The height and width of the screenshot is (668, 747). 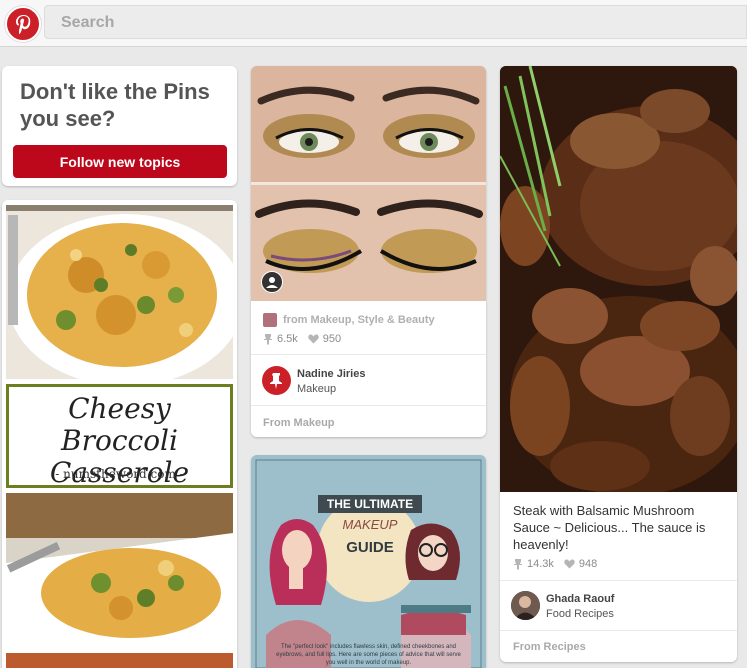 What do you see at coordinates (272, 282) in the screenshot?
I see `user-silhouette-icon` at bounding box center [272, 282].